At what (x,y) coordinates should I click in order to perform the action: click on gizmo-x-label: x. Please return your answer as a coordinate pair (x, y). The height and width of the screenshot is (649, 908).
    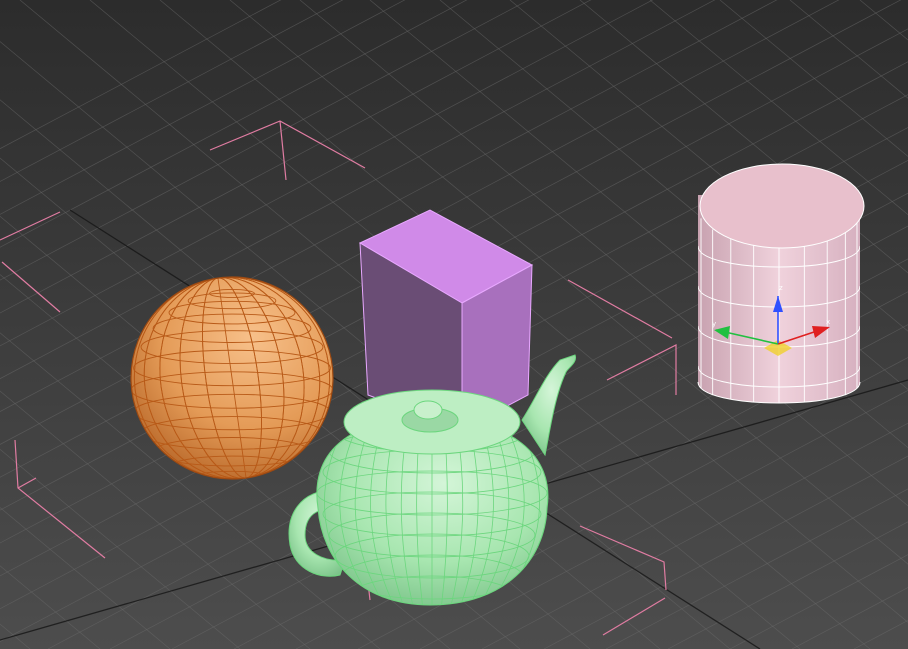
    Looking at the image, I should click on (828, 322).